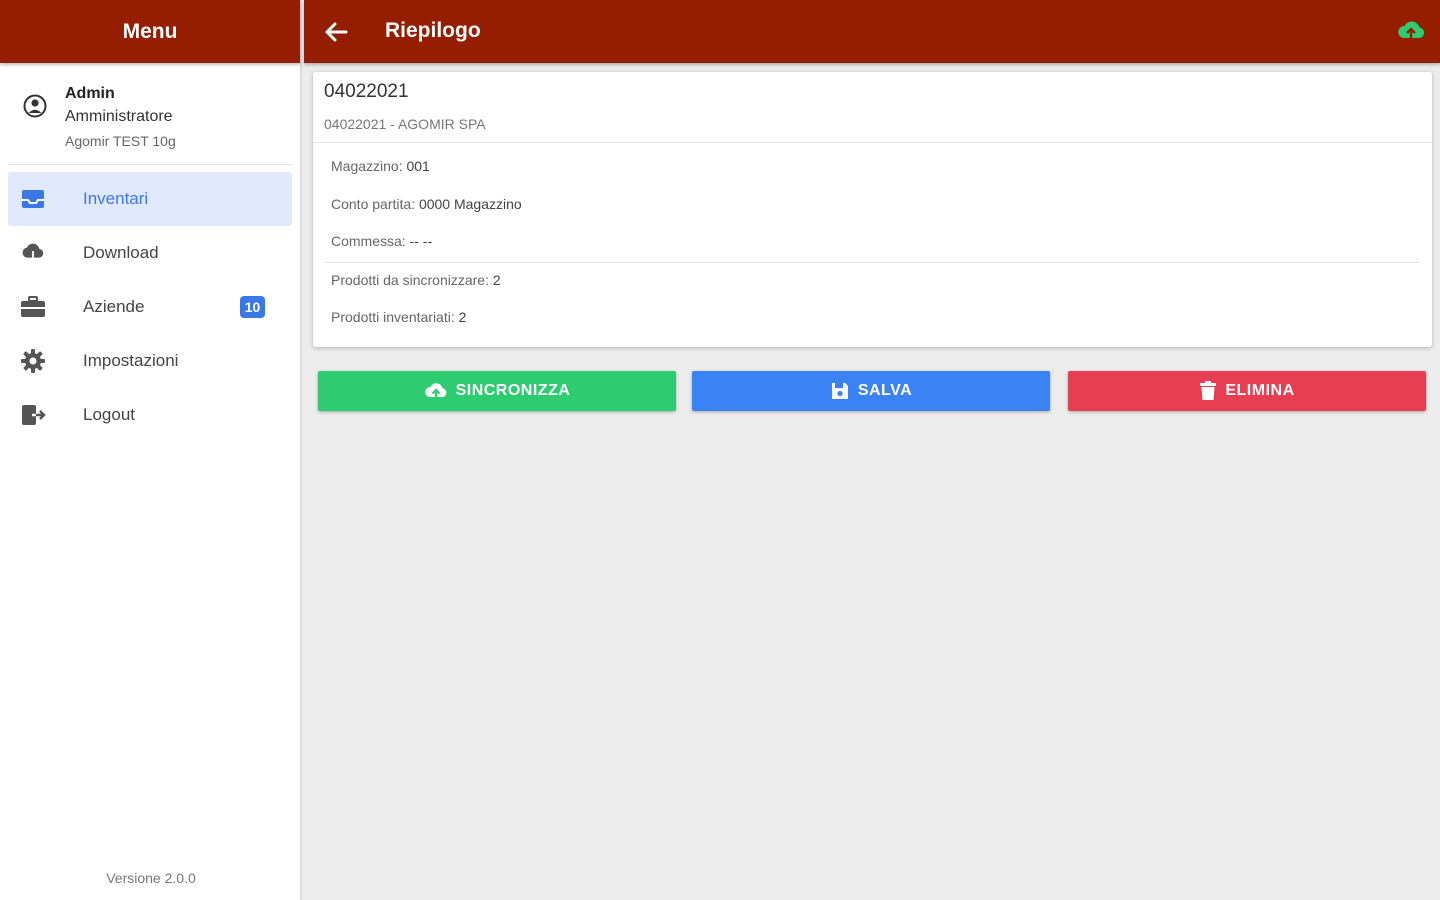 The image size is (1440, 900). Describe the element at coordinates (33, 199) in the screenshot. I see `inbox-icon` at that location.